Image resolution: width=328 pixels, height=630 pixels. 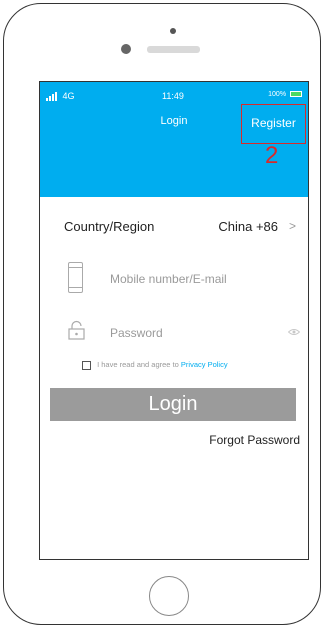 I want to click on checkbox-icon, so click(x=86, y=365).